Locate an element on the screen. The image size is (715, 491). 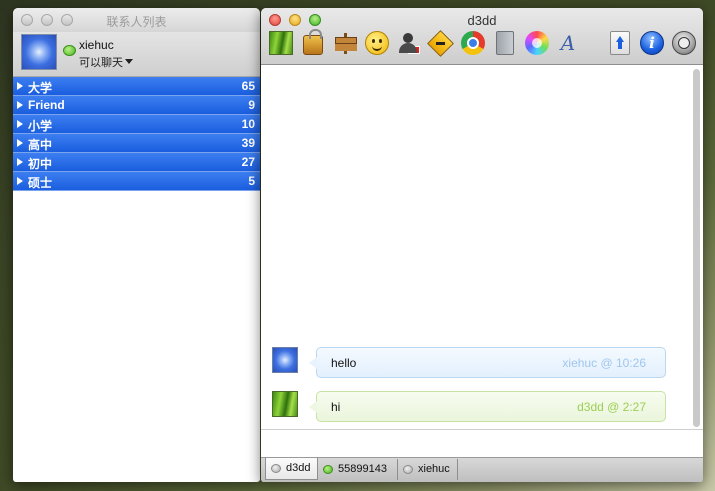
tab-55899143: 55899143 is located at coordinates (358, 469).